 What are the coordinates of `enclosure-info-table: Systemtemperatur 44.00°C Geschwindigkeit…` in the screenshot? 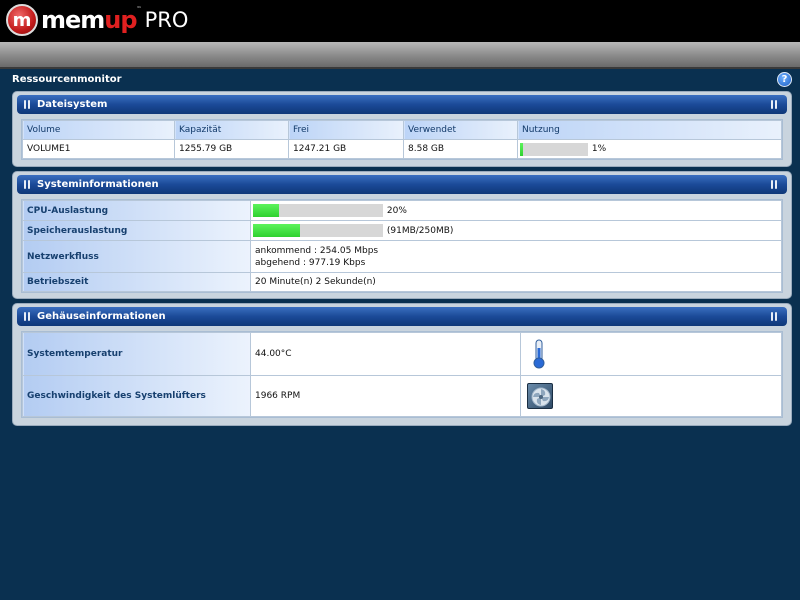 It's located at (402, 374).